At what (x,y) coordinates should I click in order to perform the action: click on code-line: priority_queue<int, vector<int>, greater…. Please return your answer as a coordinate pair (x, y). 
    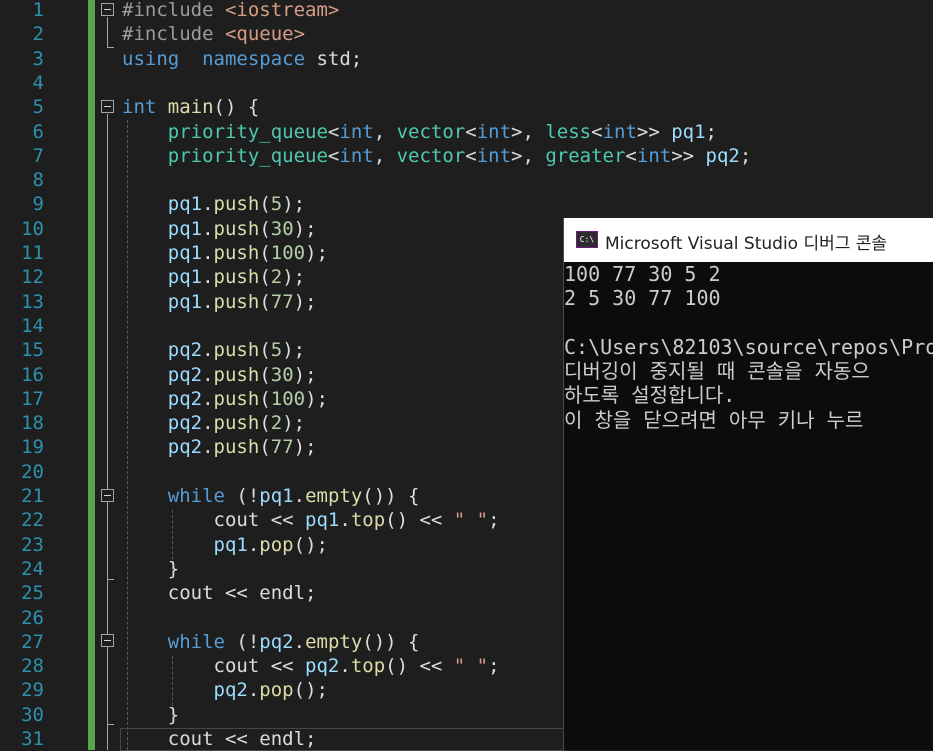
    Looking at the image, I should click on (437, 156).